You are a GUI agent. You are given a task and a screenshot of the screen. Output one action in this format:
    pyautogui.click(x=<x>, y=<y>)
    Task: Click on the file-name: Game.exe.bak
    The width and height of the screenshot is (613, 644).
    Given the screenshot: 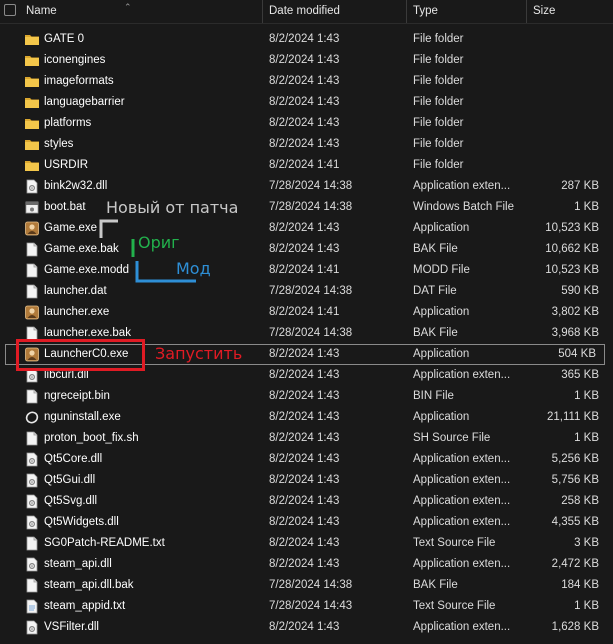 What is the action you would take?
    pyautogui.click(x=81, y=249)
    